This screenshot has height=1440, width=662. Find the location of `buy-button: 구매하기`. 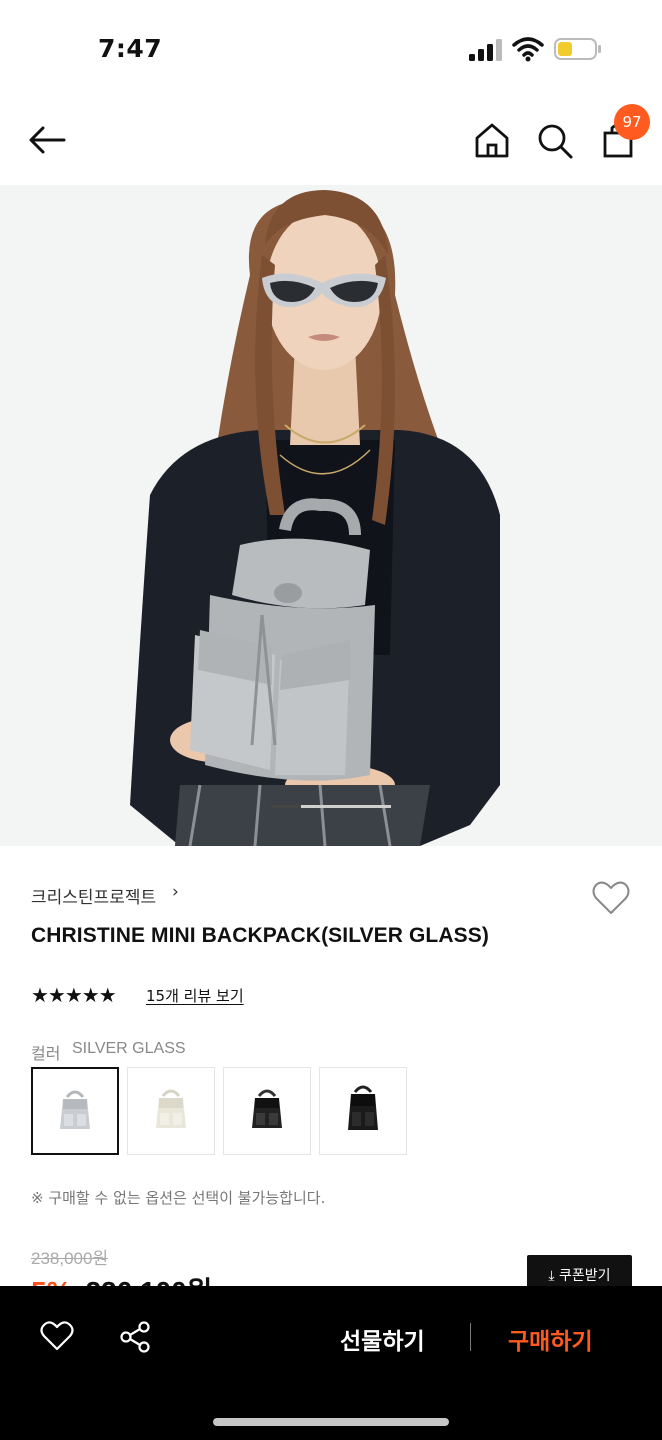

buy-button: 구매하기 is located at coordinates (550, 1339).